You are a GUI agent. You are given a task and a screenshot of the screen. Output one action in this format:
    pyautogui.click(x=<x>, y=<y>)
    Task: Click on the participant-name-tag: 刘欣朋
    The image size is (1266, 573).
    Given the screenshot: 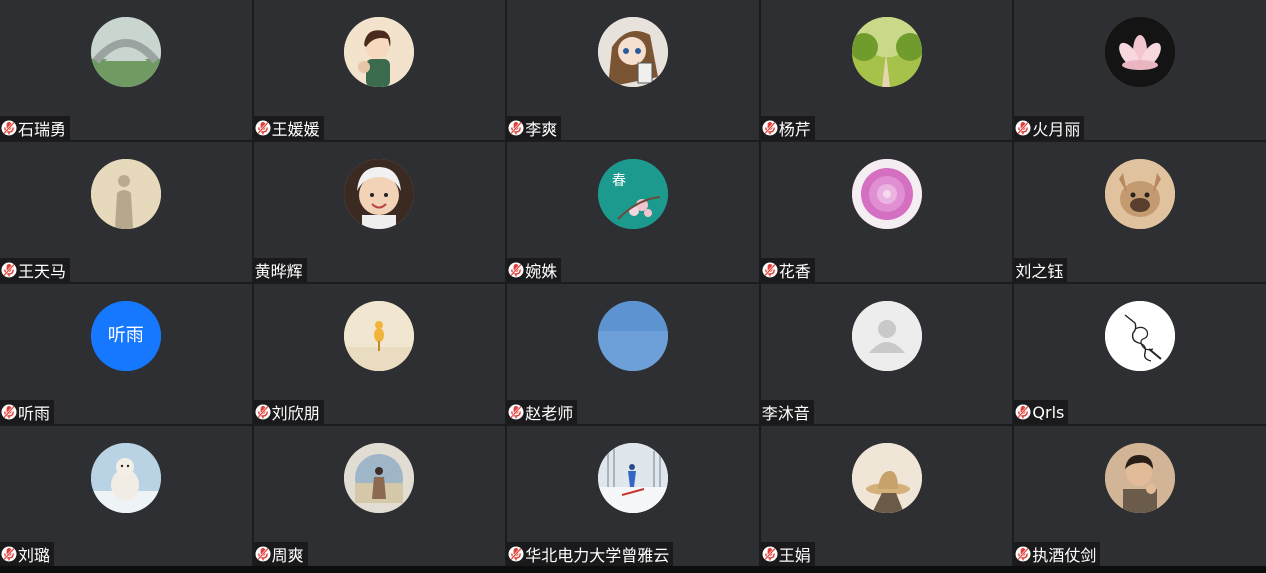 What is the action you would take?
    pyautogui.click(x=288, y=412)
    